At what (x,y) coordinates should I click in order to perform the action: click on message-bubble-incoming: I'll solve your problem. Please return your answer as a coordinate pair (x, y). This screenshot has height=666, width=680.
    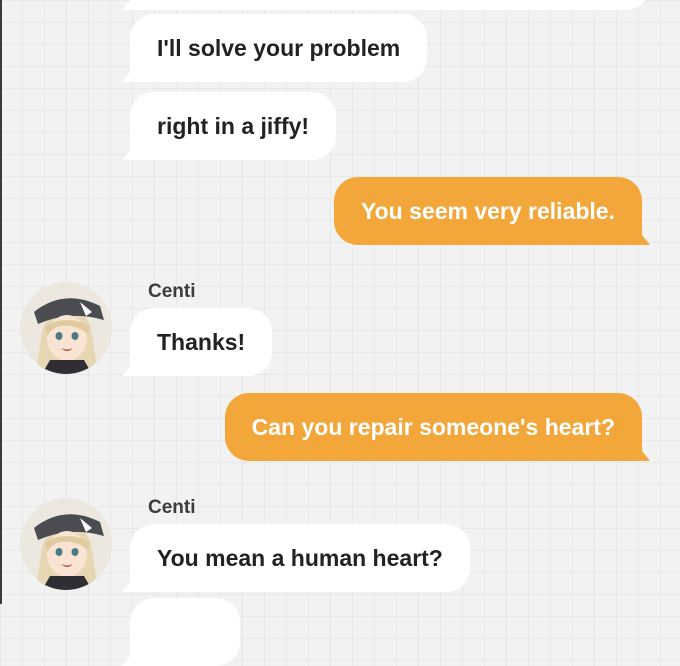
    Looking at the image, I should click on (274, 48).